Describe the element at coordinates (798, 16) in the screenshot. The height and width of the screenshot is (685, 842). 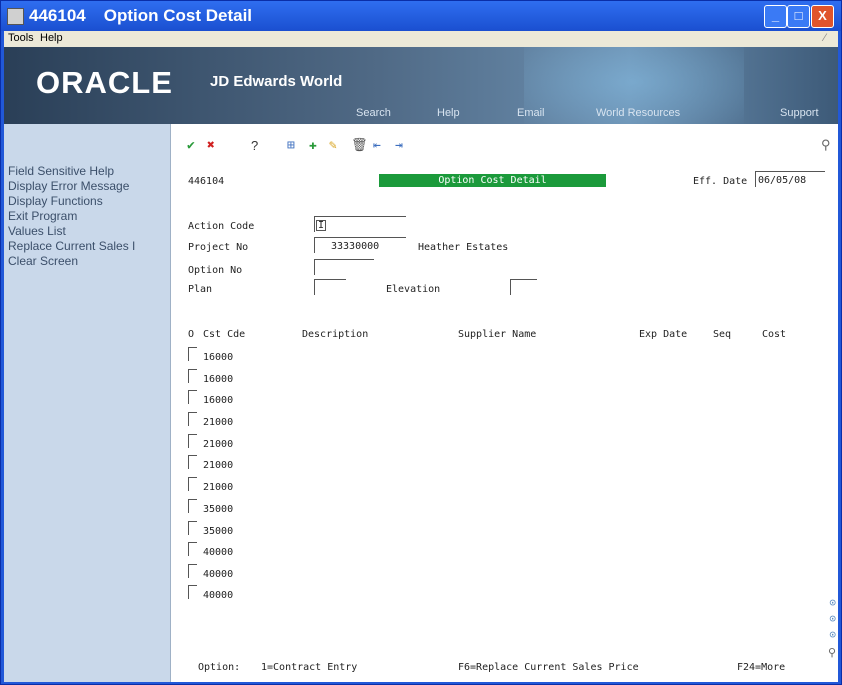
I see `maximize-button: □` at that location.